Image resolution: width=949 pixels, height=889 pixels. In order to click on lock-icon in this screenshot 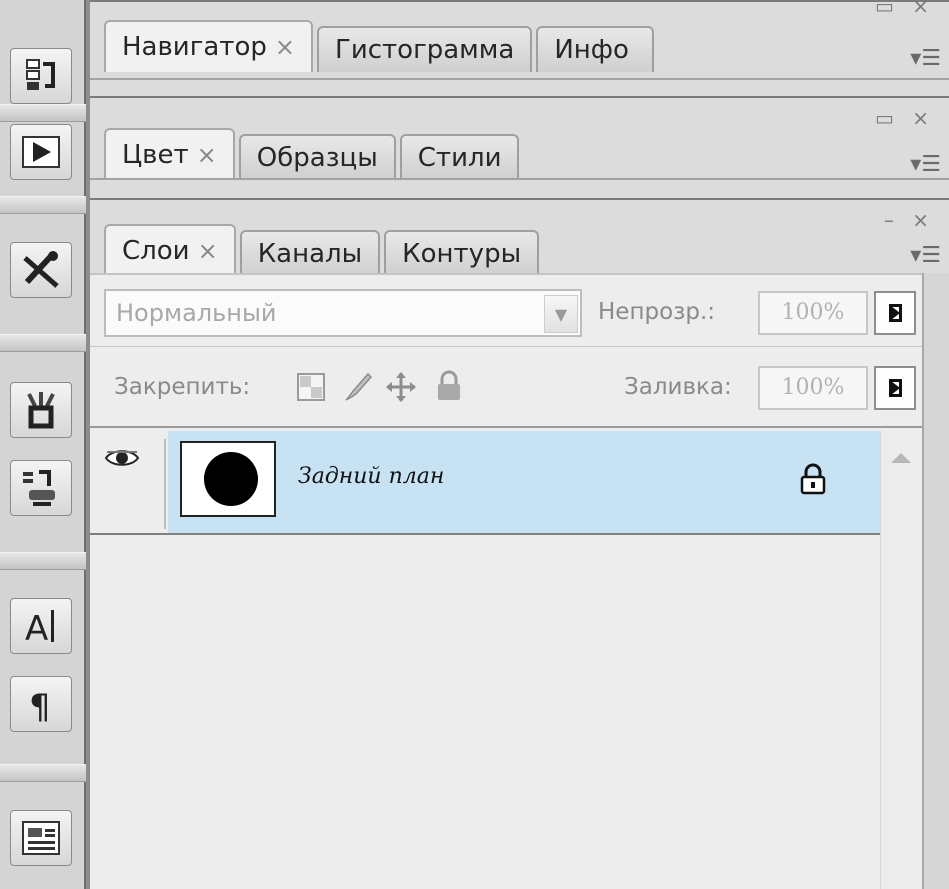, I will do `click(813, 481)`.